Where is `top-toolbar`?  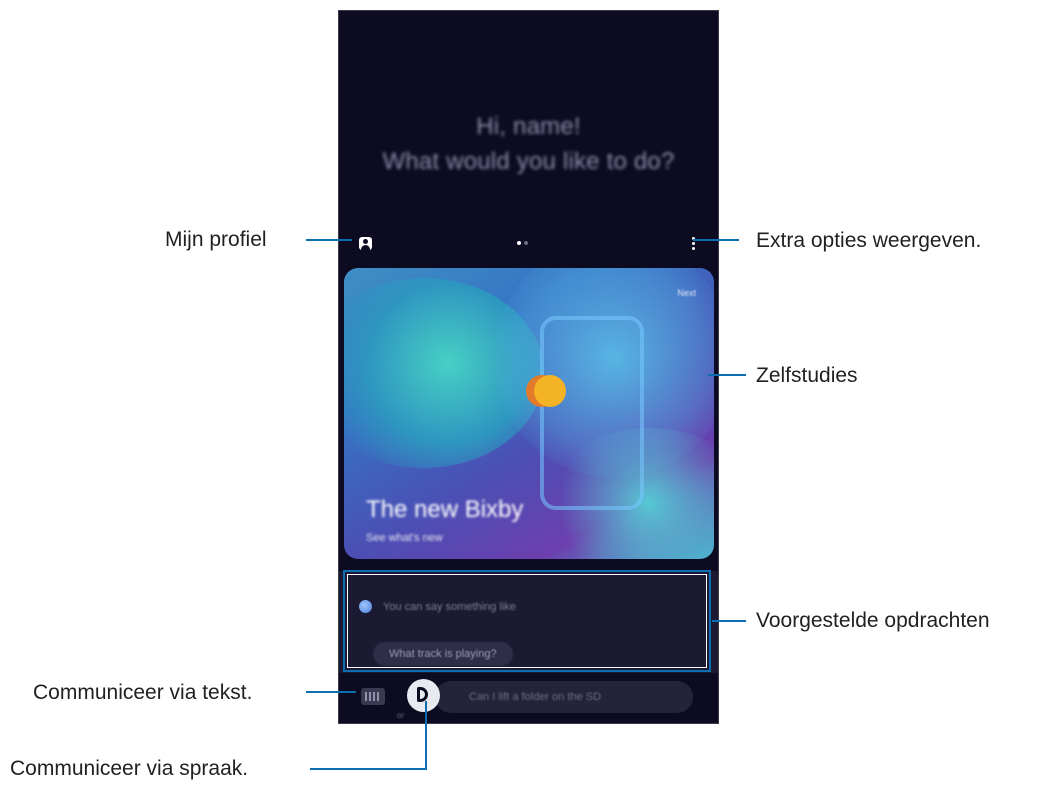
top-toolbar is located at coordinates (528, 243).